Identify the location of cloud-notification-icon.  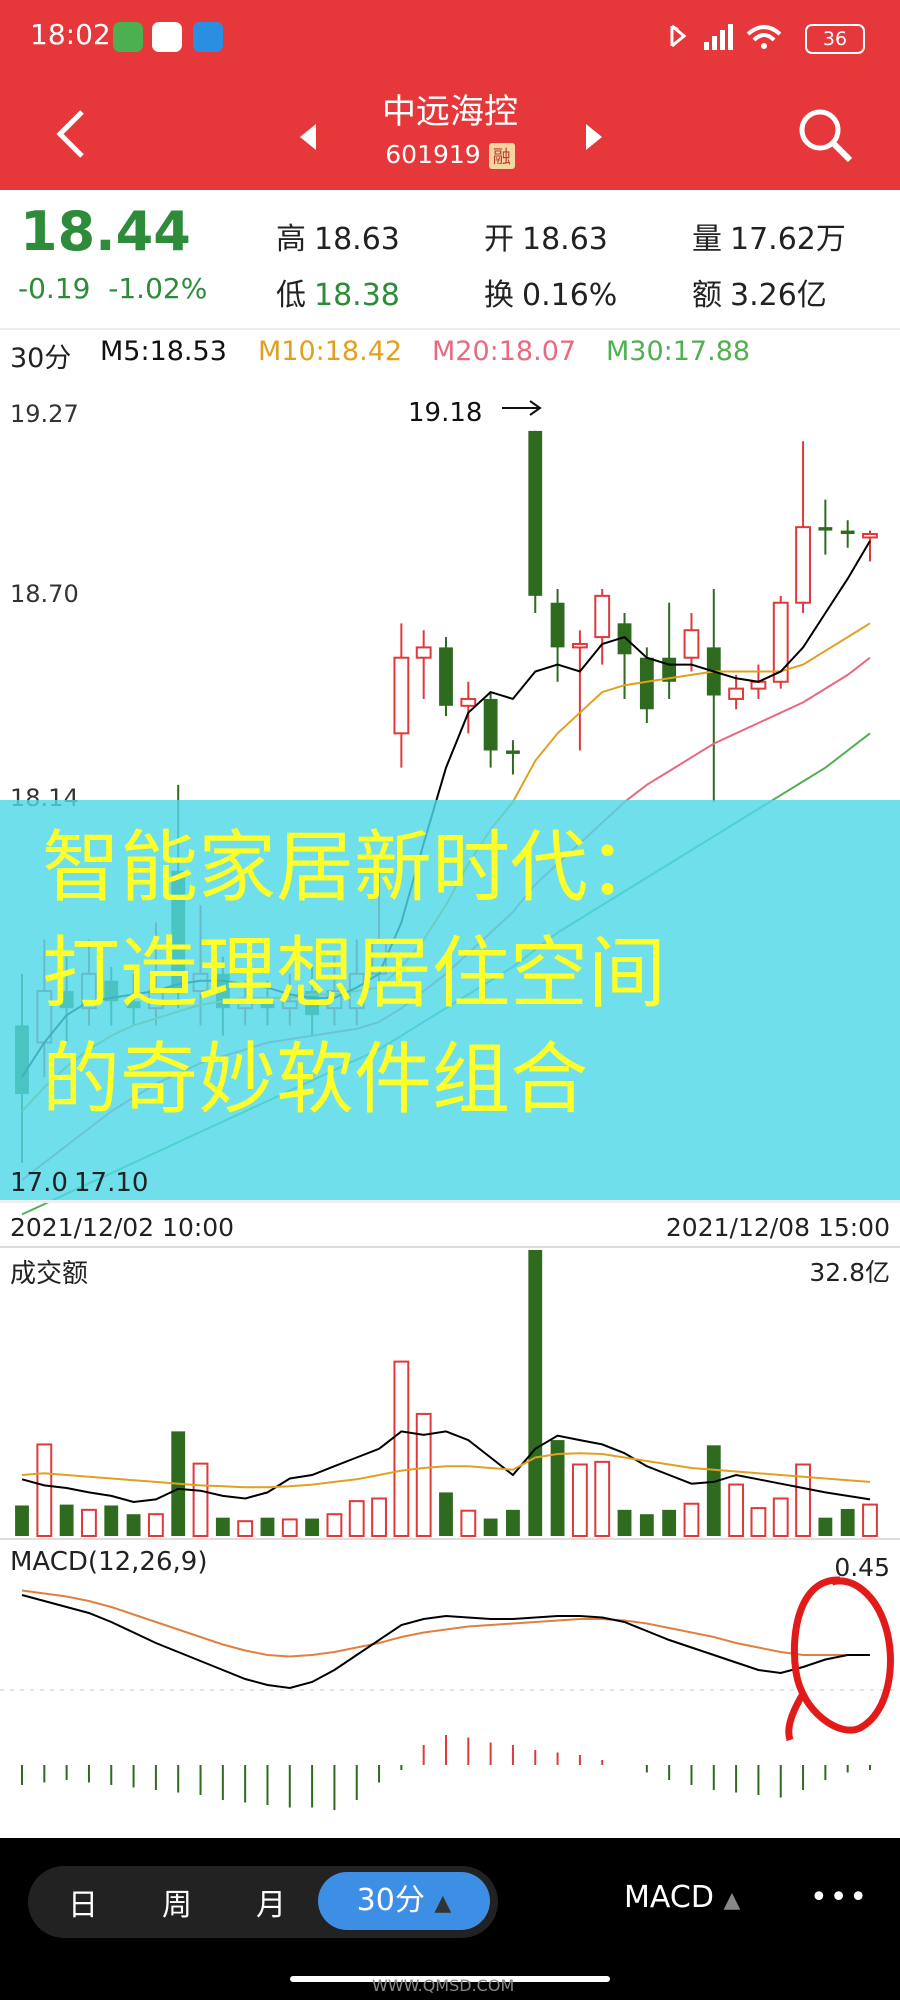
(208, 37).